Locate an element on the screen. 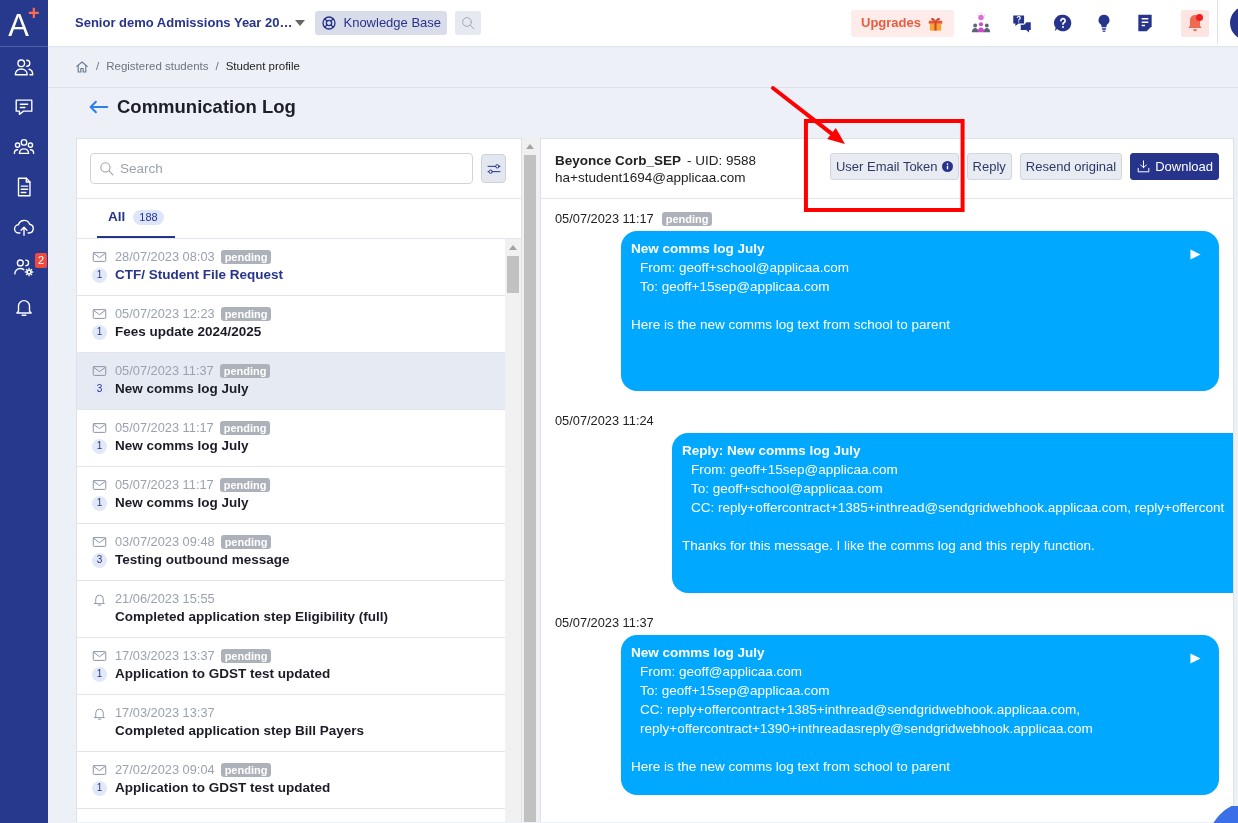  student-name: Beyonce Corb_SEP is located at coordinates (618, 160).